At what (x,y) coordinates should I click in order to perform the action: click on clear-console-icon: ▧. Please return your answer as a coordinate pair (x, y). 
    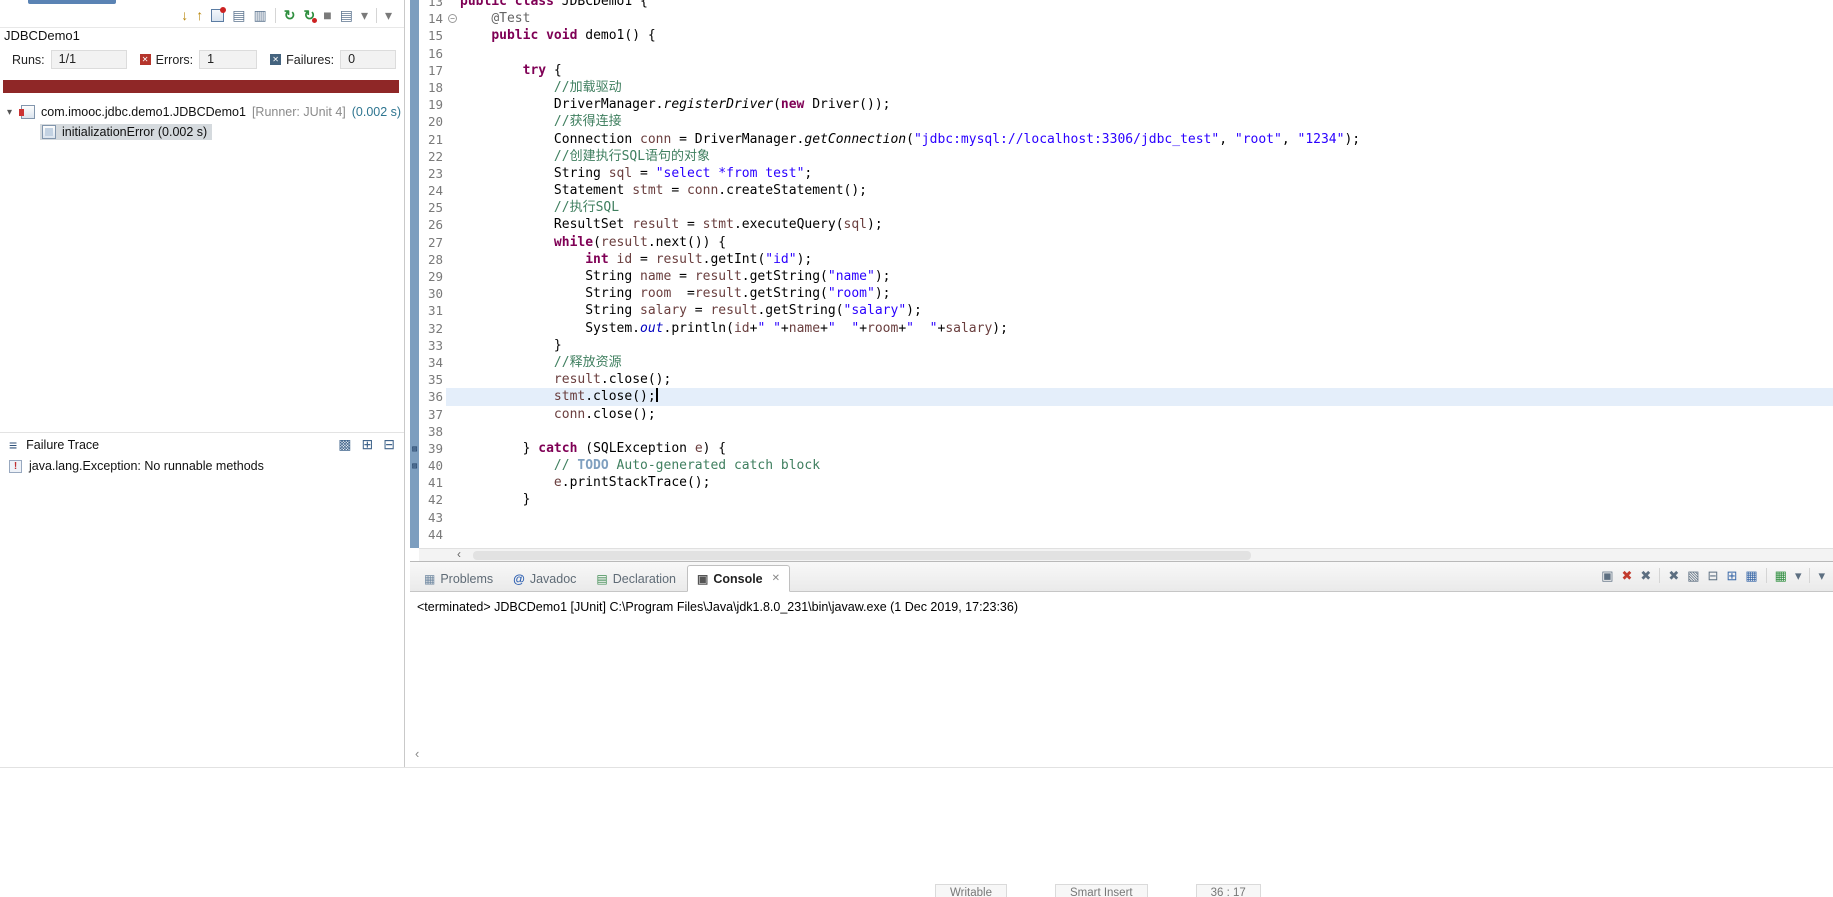
    Looking at the image, I should click on (1693, 575).